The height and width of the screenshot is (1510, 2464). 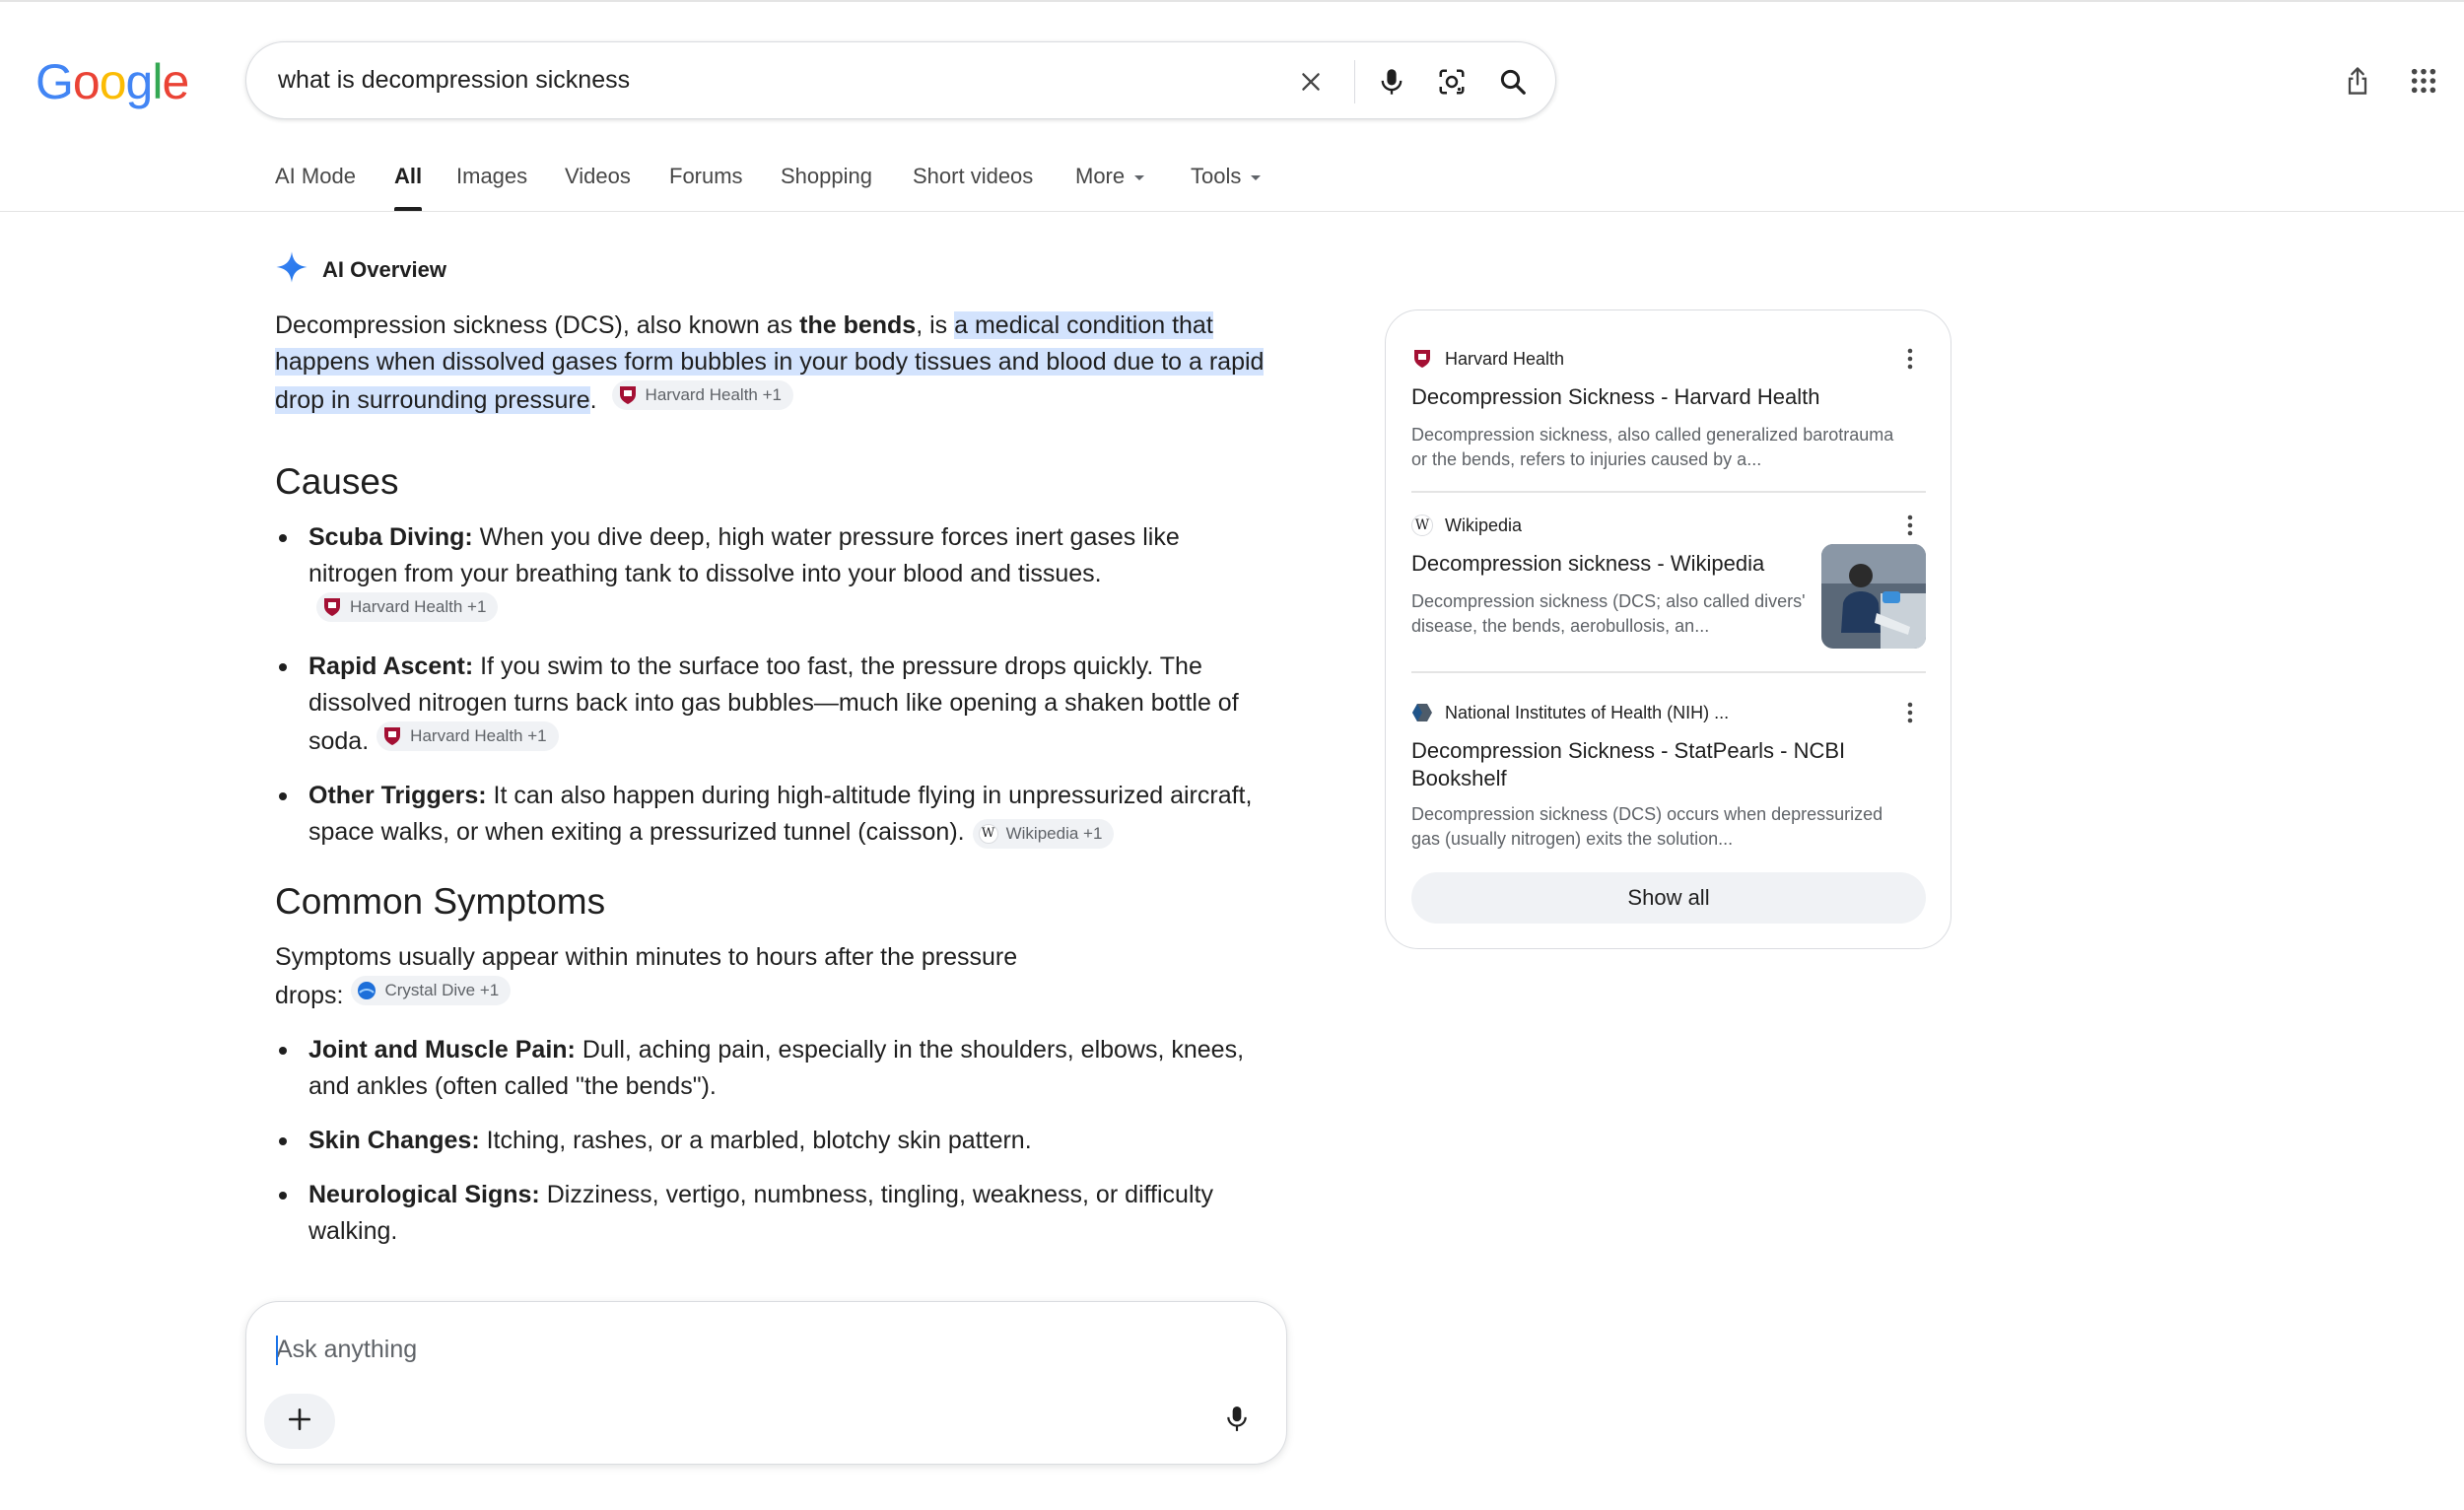 I want to click on add-button, so click(x=299, y=1421).